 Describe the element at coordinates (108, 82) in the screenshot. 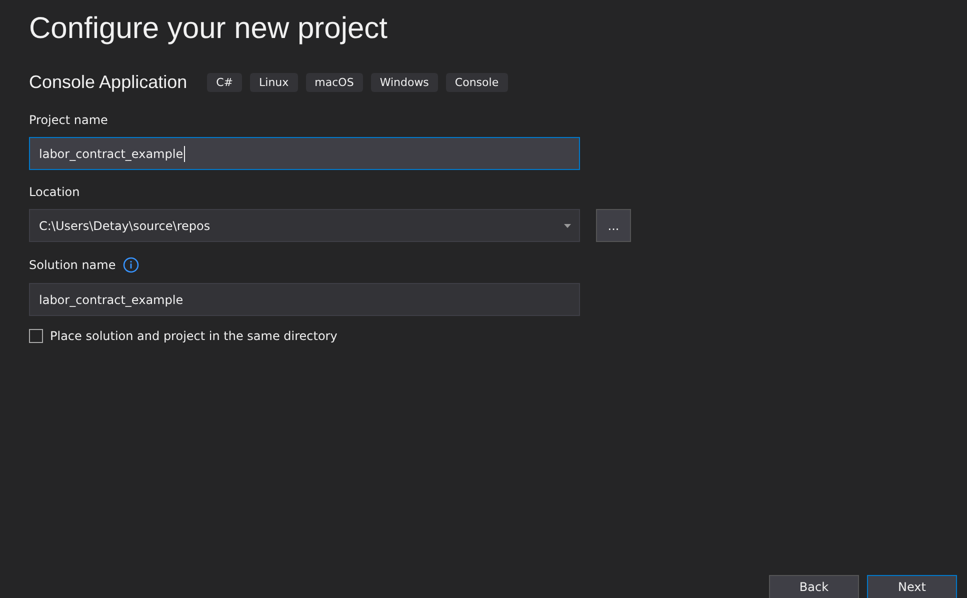

I see `template-name: Console Application` at that location.